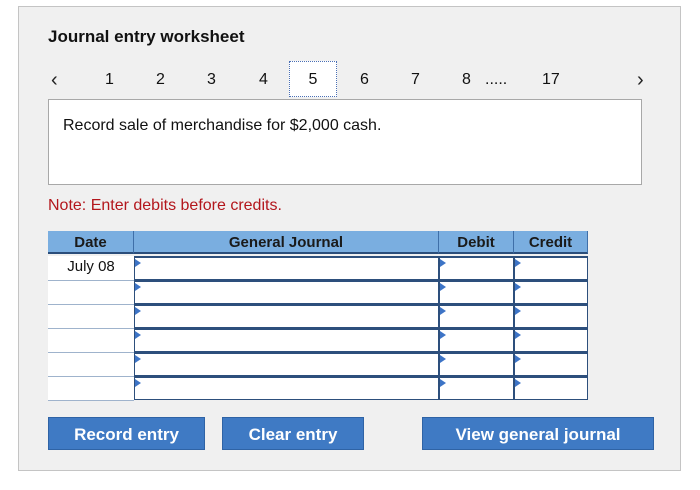 The image size is (700, 490). What do you see at coordinates (466, 80) in the screenshot?
I see `page-8: 8` at bounding box center [466, 80].